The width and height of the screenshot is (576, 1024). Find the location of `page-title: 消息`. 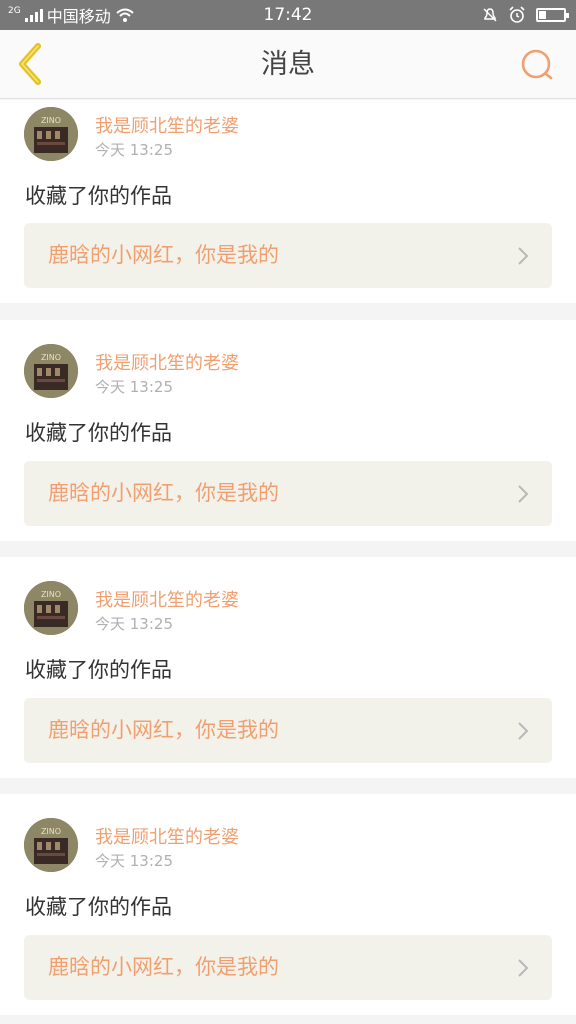

page-title: 消息 is located at coordinates (288, 64).